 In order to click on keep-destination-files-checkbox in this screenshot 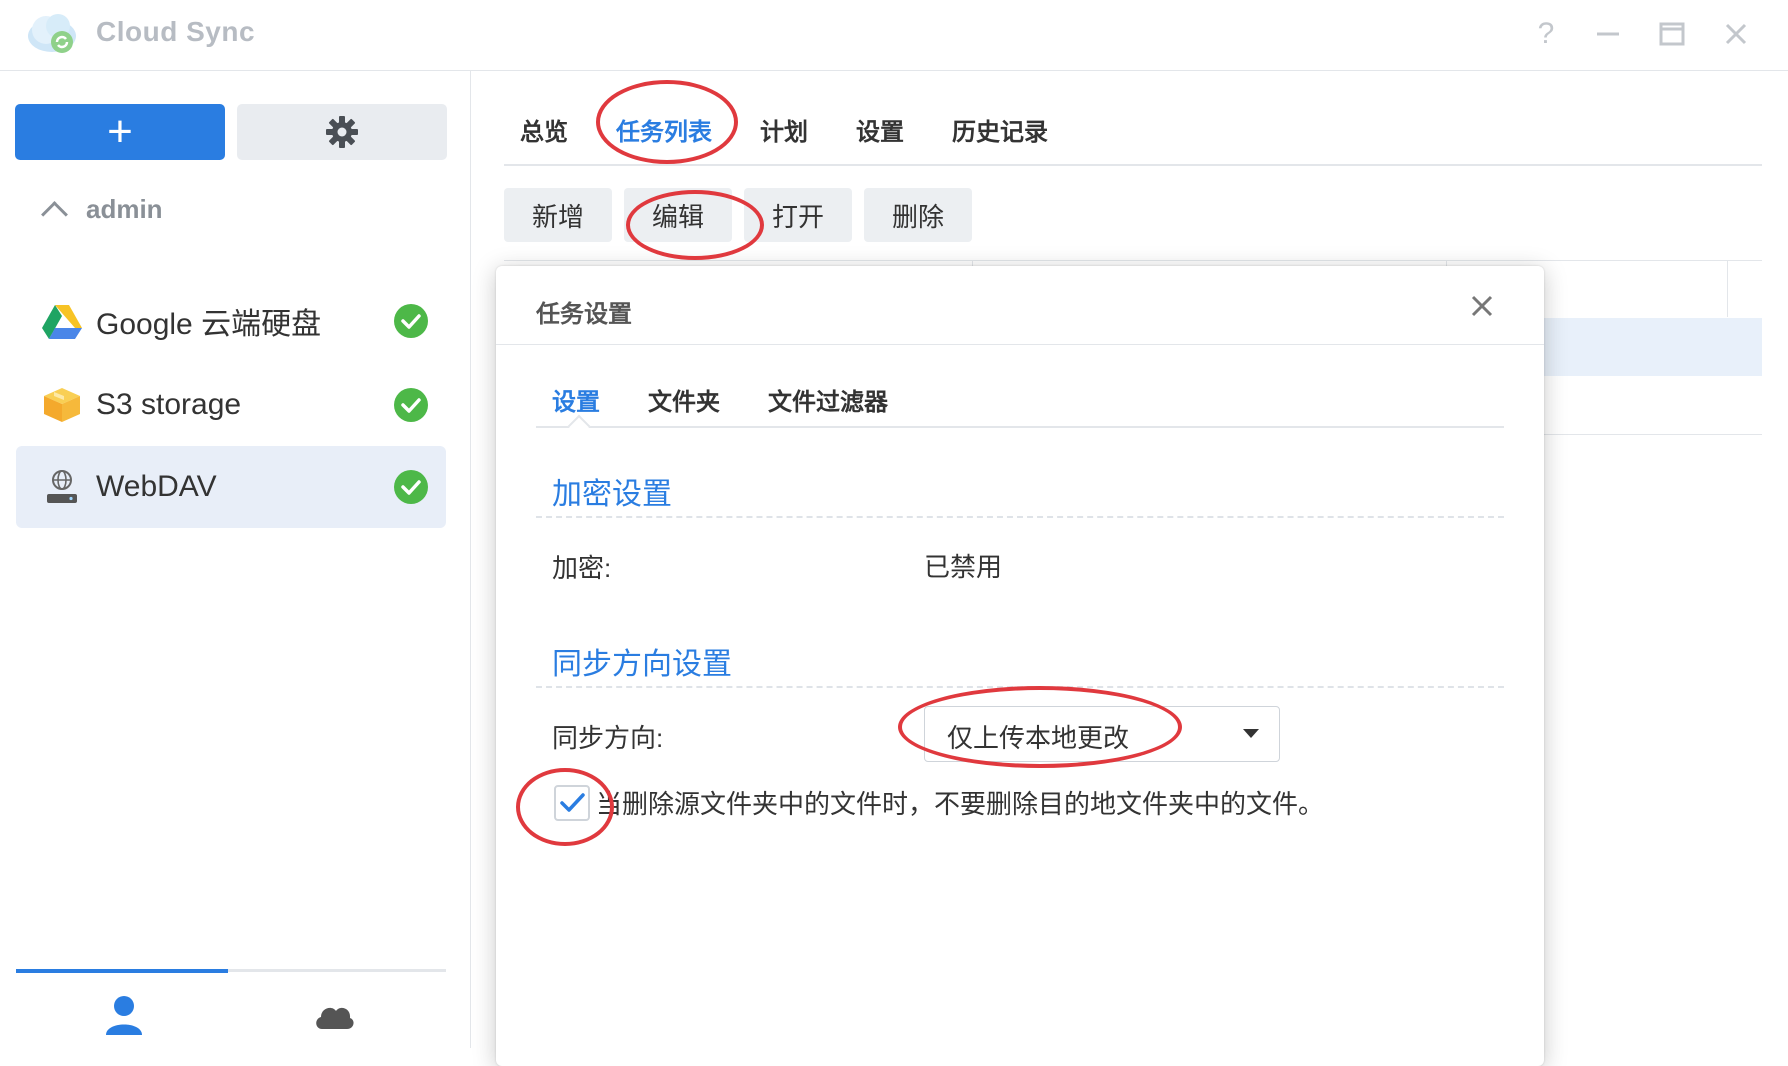, I will do `click(572, 803)`.